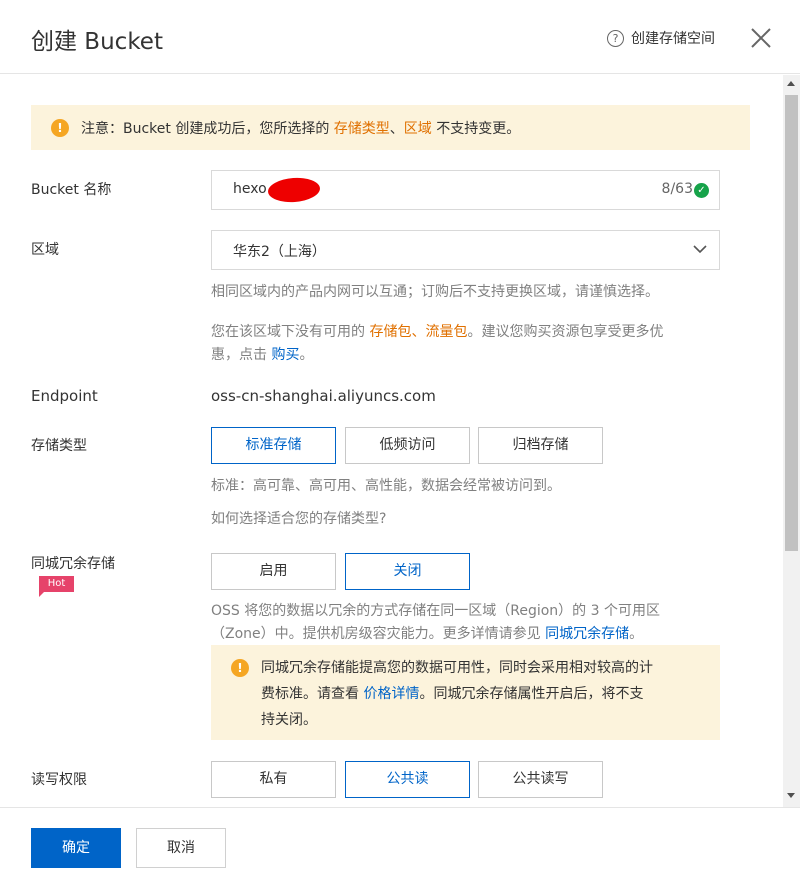 This screenshot has width=800, height=882. I want to click on storage-class-standard: 标准存储, so click(273, 445).